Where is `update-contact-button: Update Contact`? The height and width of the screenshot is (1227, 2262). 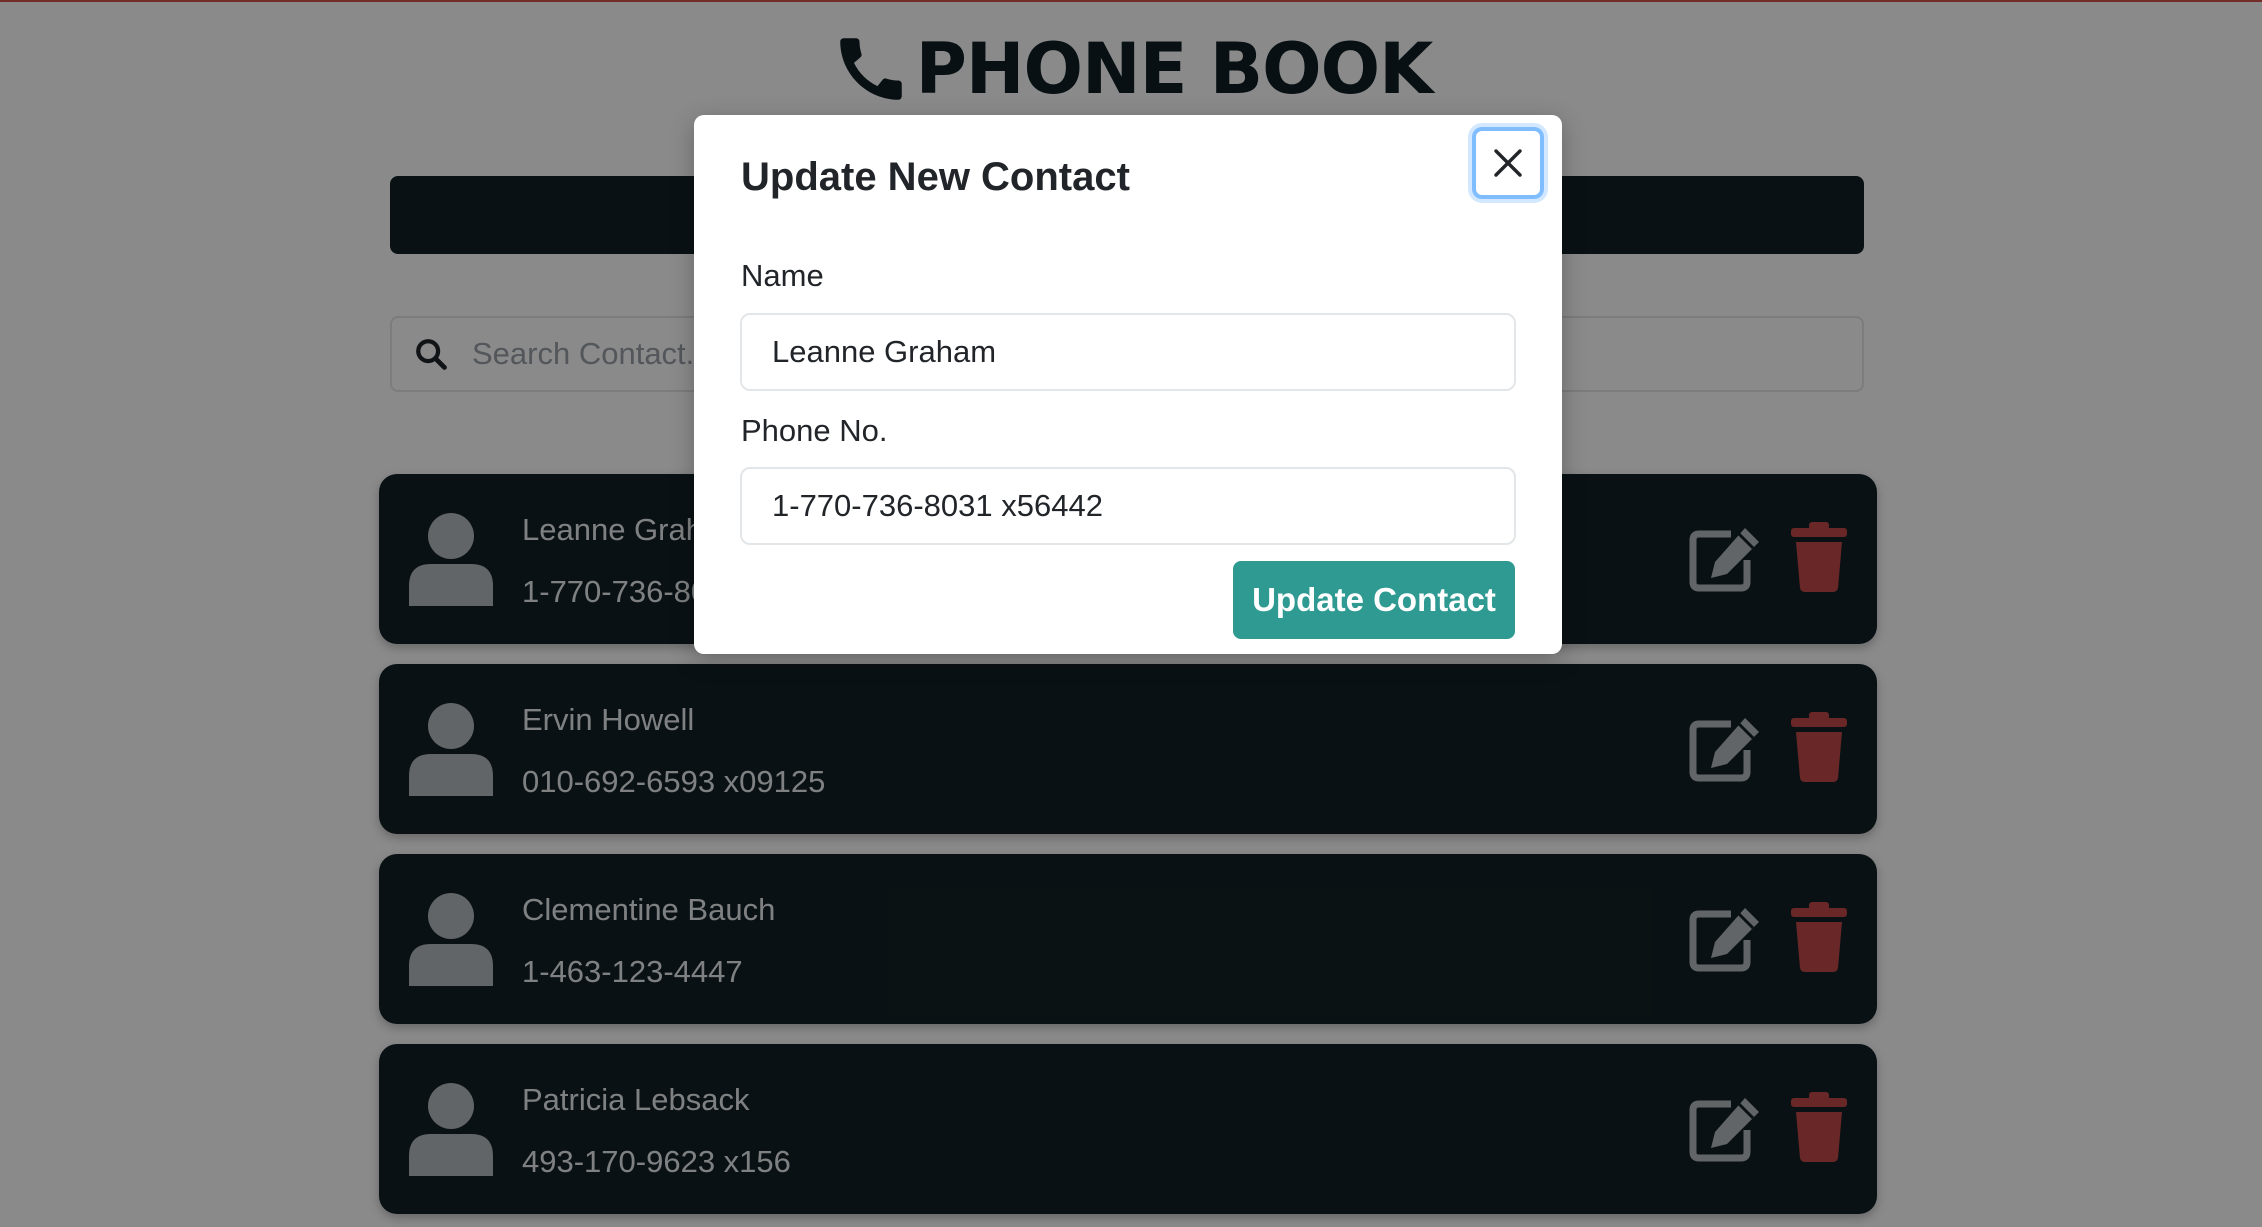 update-contact-button: Update Contact is located at coordinates (1374, 600).